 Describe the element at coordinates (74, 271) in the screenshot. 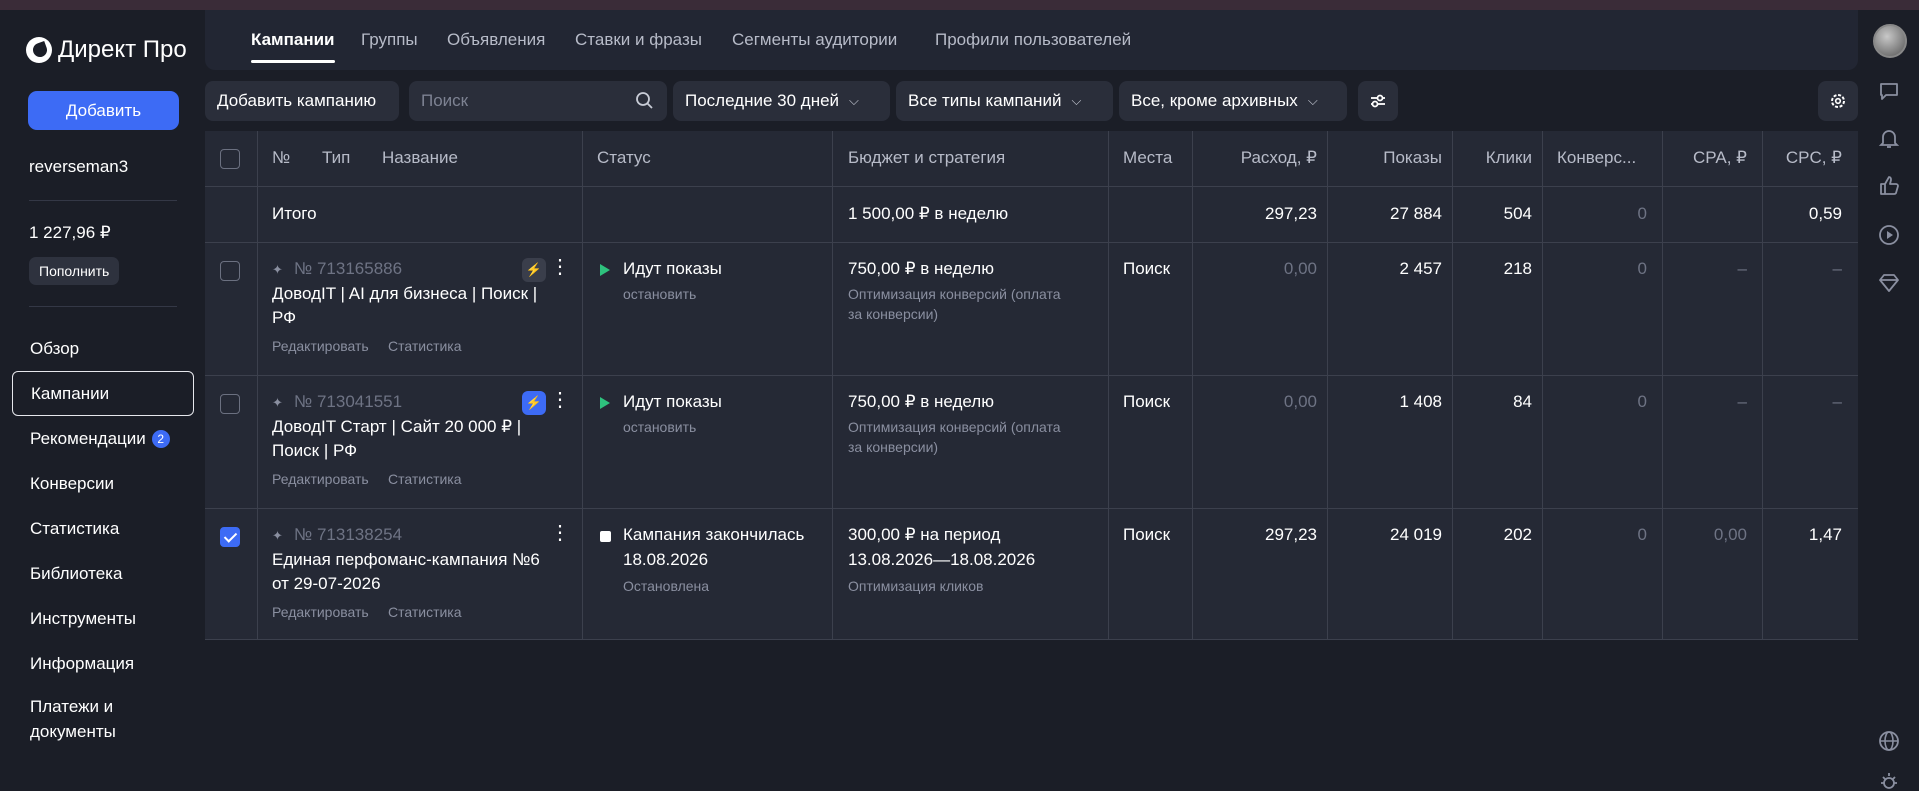

I see `topup-button: Пополнить` at that location.